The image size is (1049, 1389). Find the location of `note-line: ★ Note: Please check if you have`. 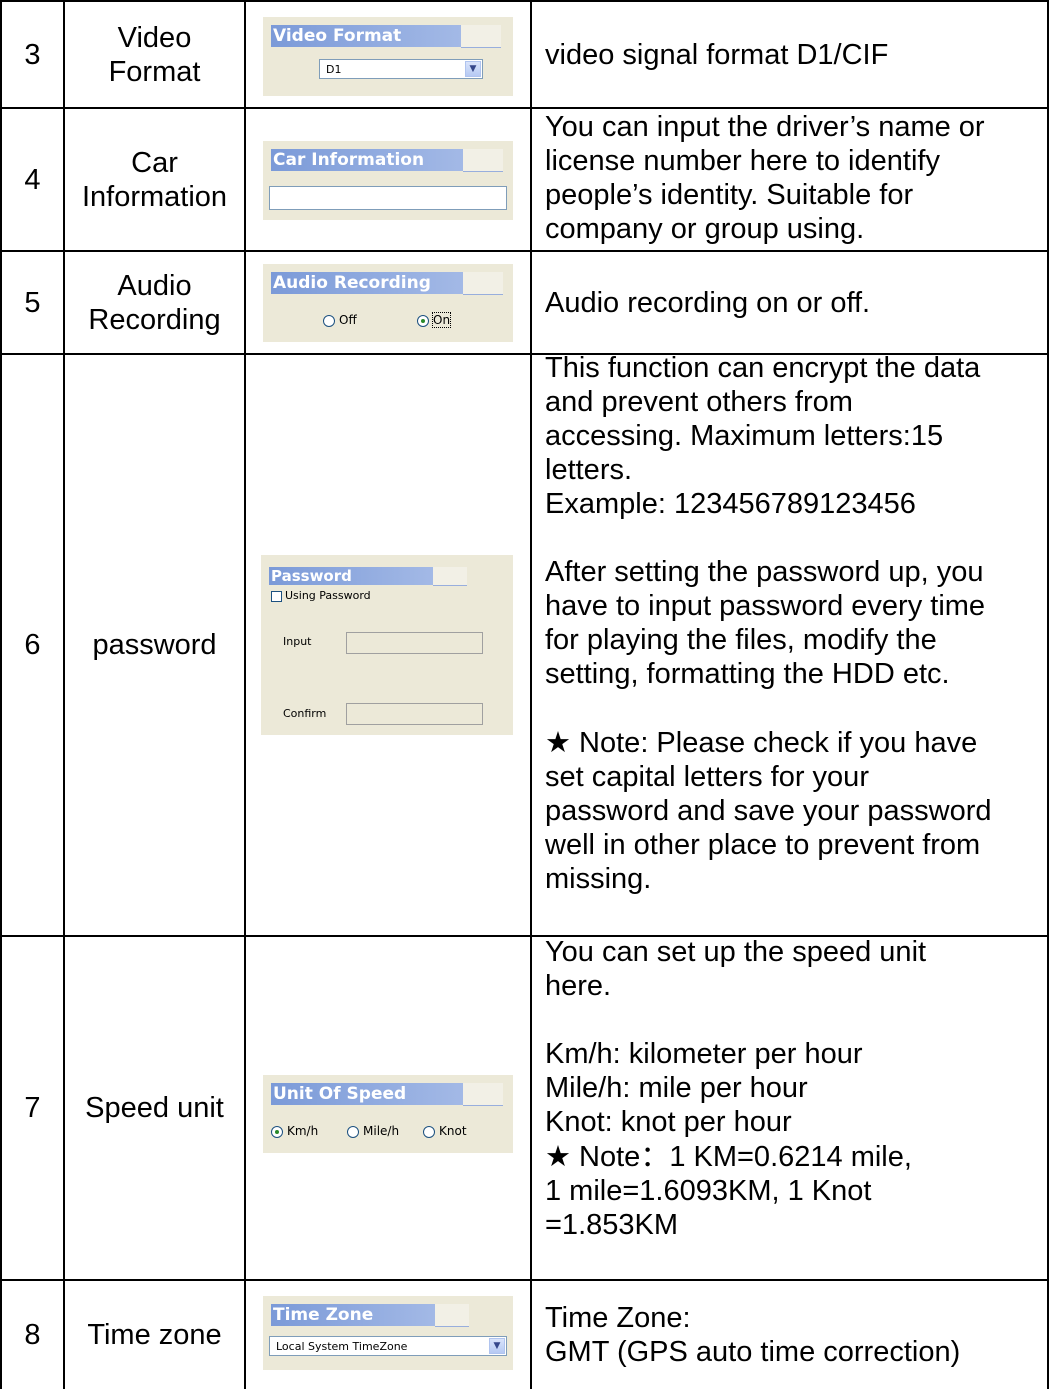

note-line: ★ Note: Please check if you have is located at coordinates (792, 742).